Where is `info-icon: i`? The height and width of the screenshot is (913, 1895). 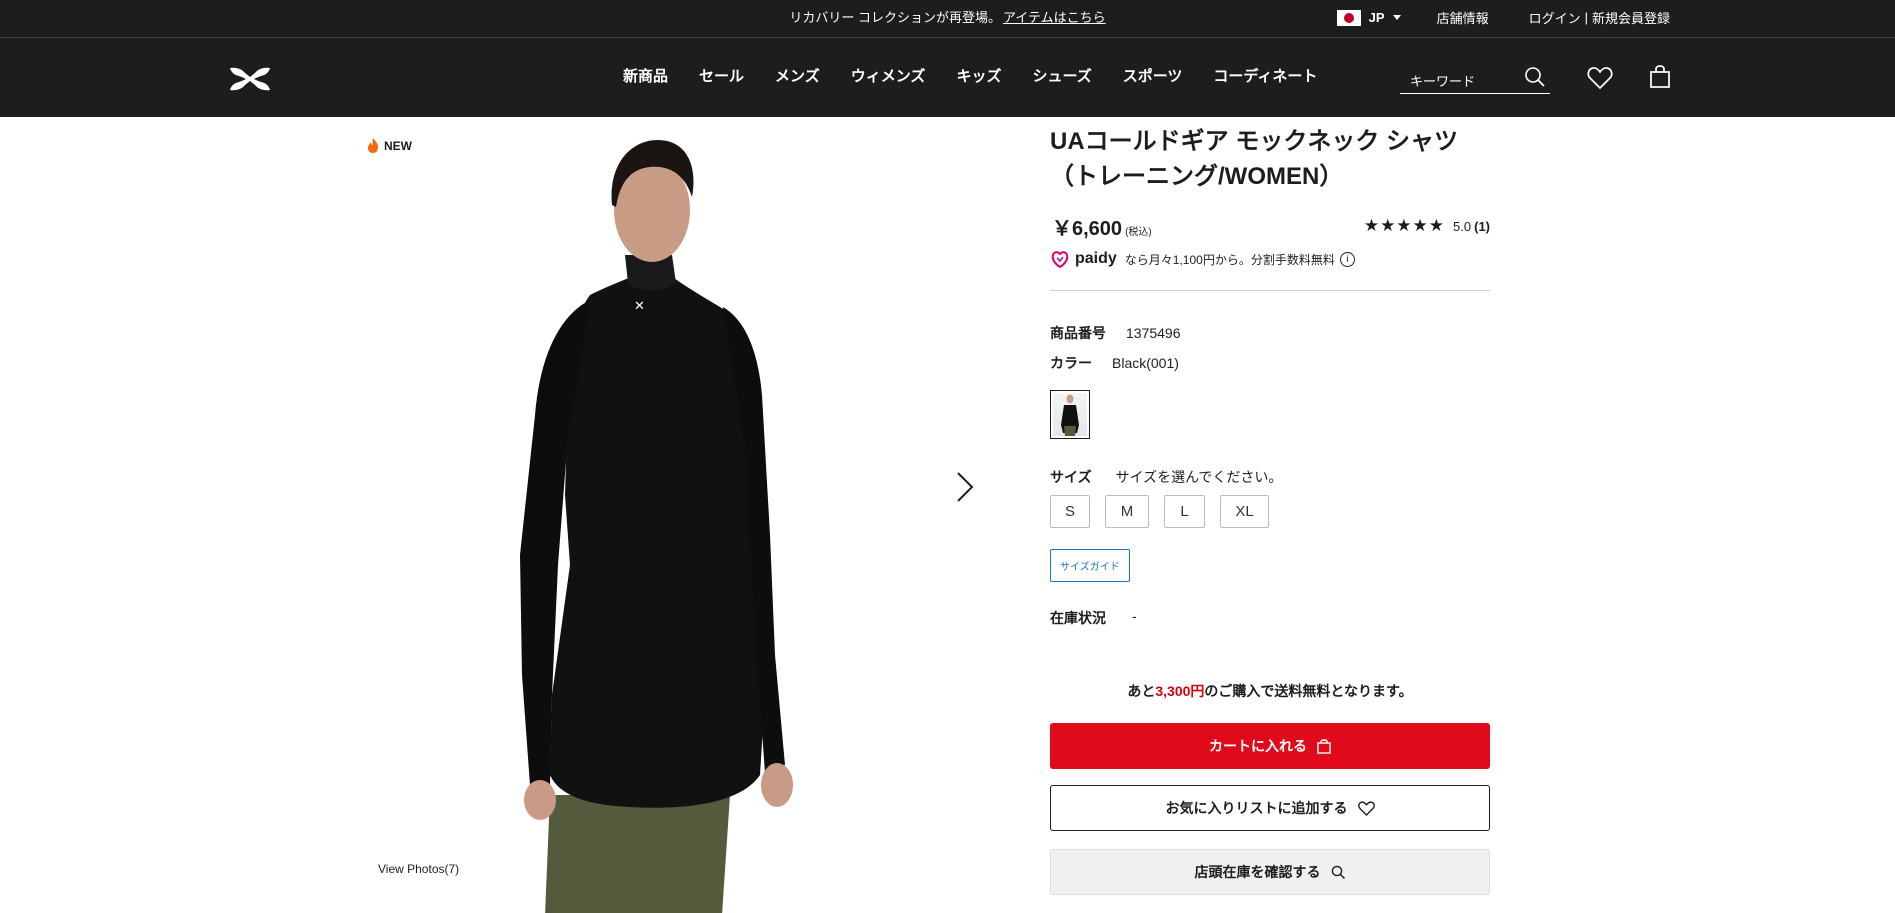
info-icon: i is located at coordinates (1347, 259).